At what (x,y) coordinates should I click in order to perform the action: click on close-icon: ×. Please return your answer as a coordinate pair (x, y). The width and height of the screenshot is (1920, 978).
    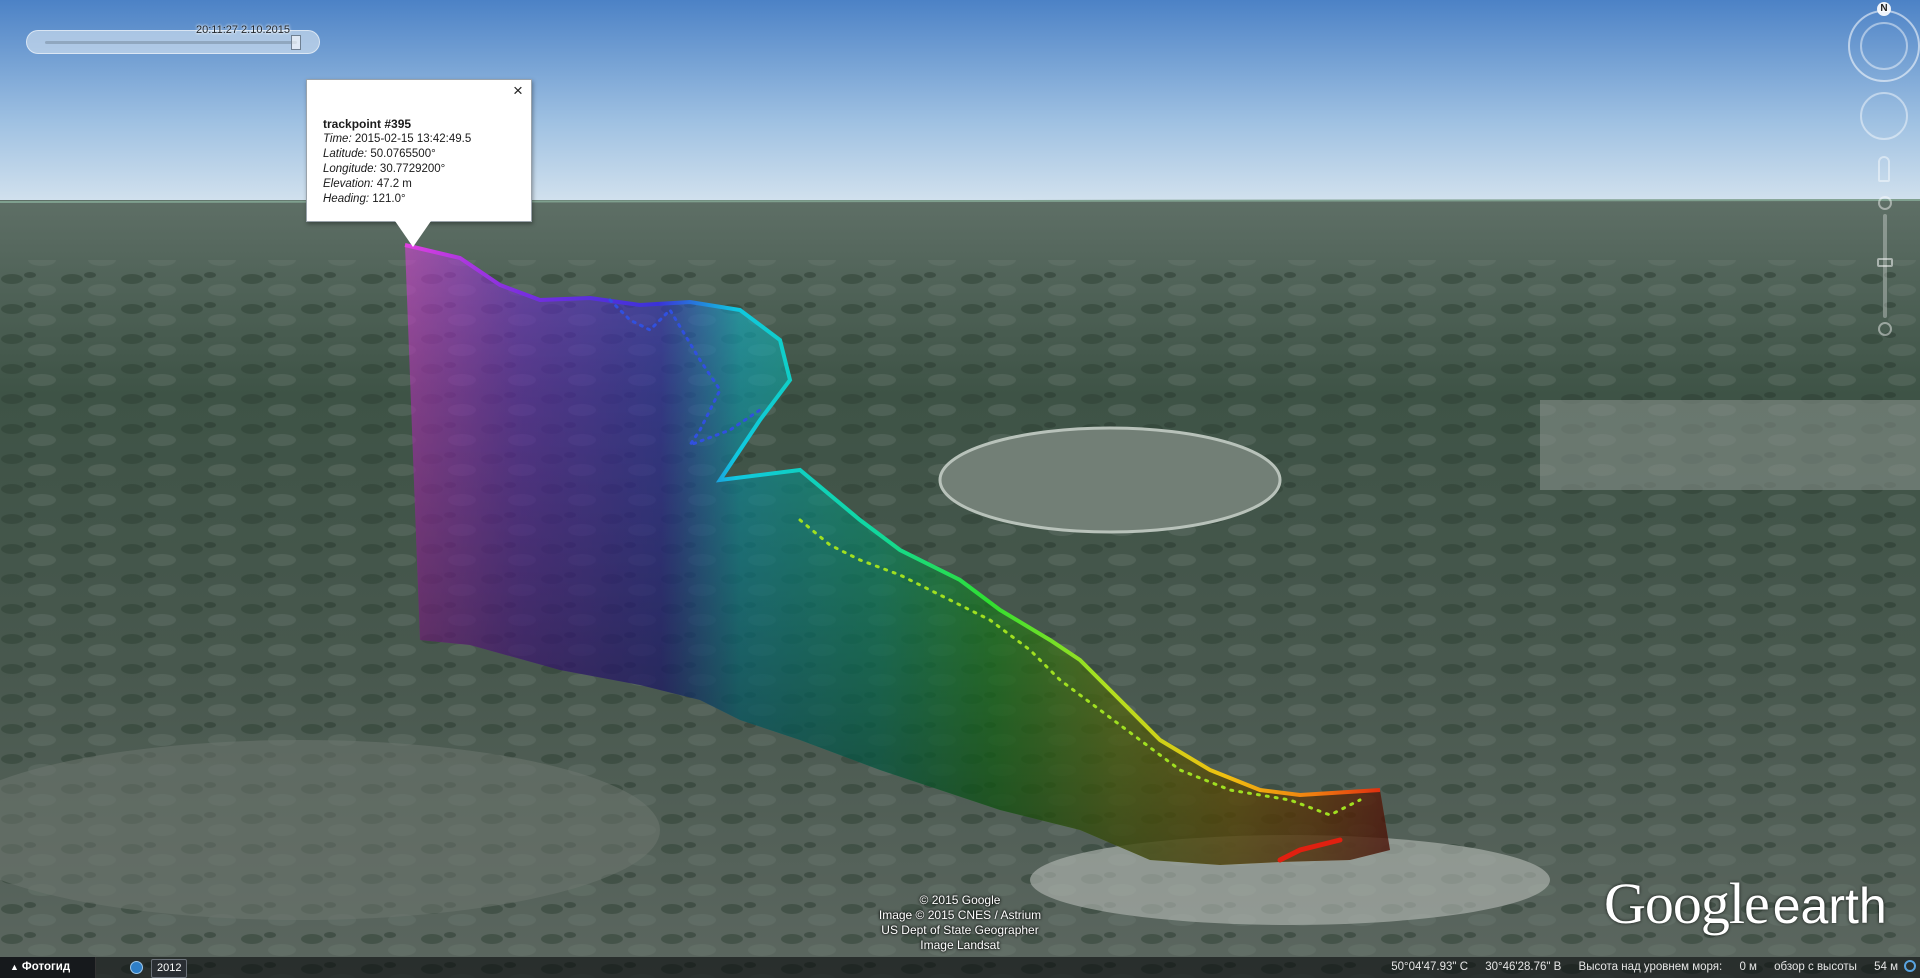
    Looking at the image, I should click on (518, 91).